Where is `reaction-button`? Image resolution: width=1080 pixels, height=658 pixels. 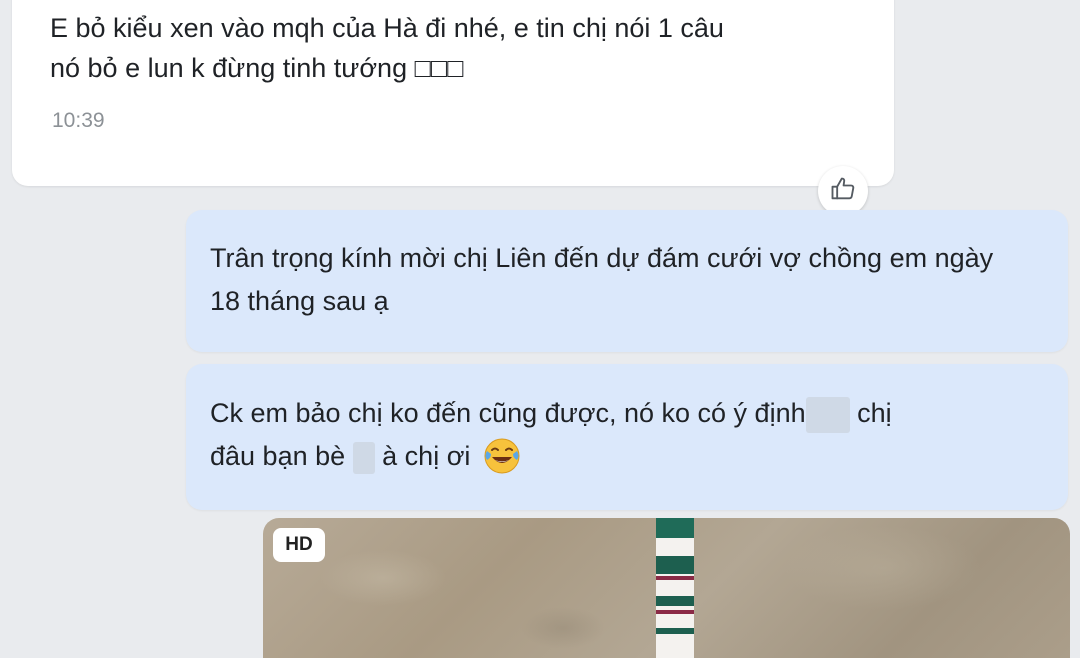 reaction-button is located at coordinates (843, 191).